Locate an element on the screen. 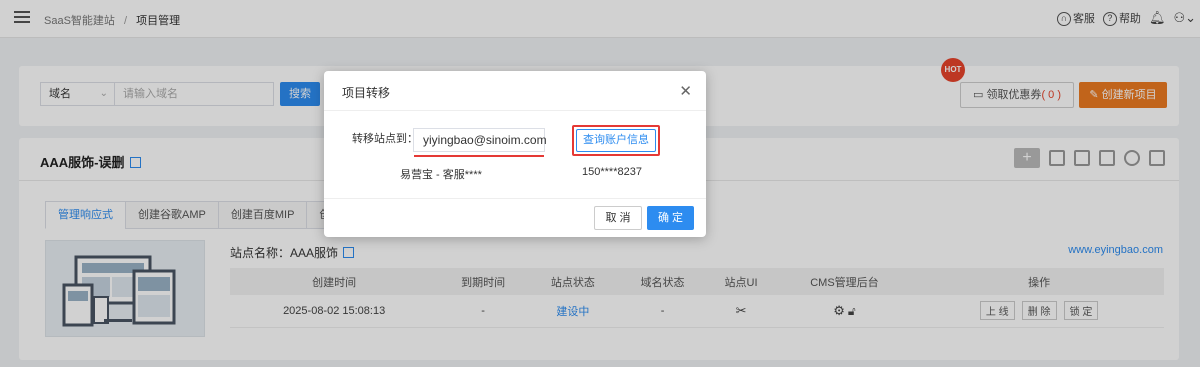 Image resolution: width=1200 pixels, height=367 pixels. account-email-input: yiyingbao@sinoim.com is located at coordinates (480, 140).